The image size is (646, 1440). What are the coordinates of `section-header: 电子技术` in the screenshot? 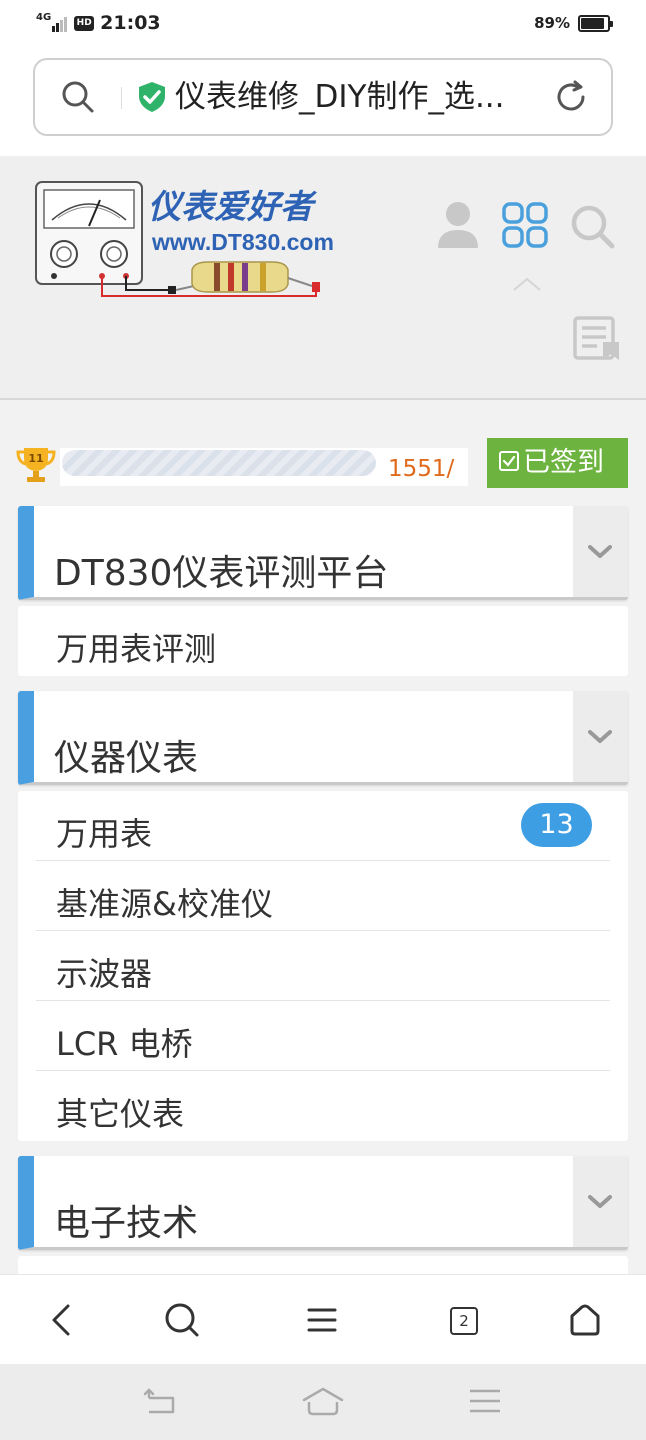 It's located at (323, 1203).